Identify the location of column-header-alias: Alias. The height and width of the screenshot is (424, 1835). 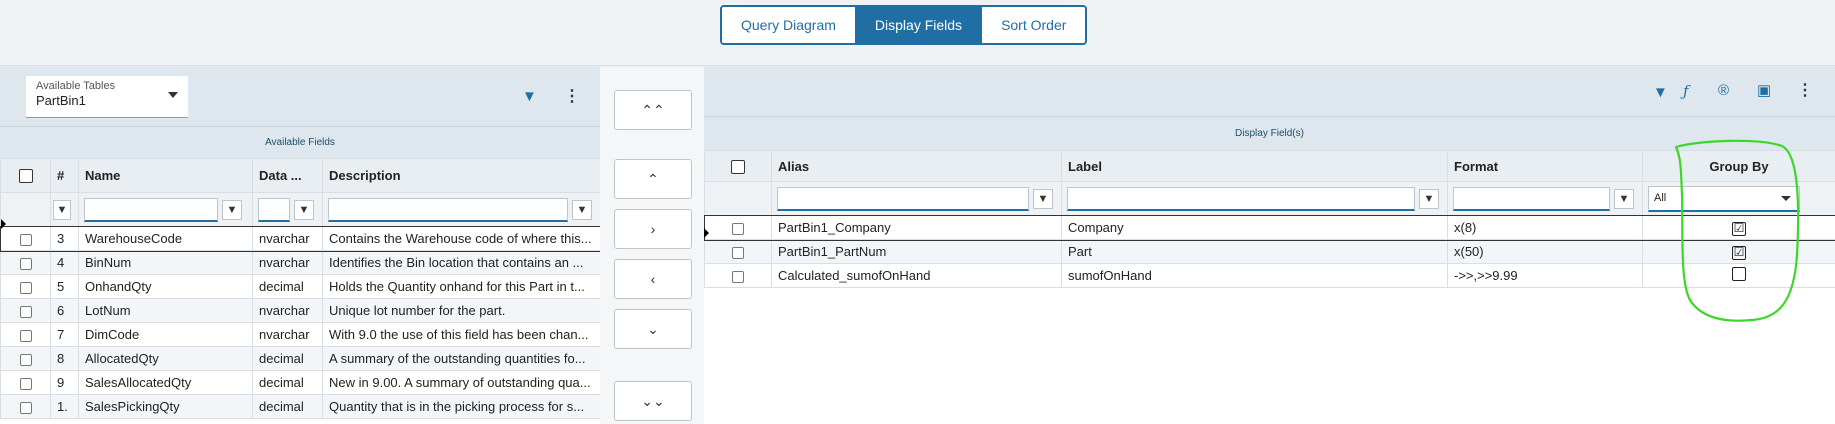
(916, 166).